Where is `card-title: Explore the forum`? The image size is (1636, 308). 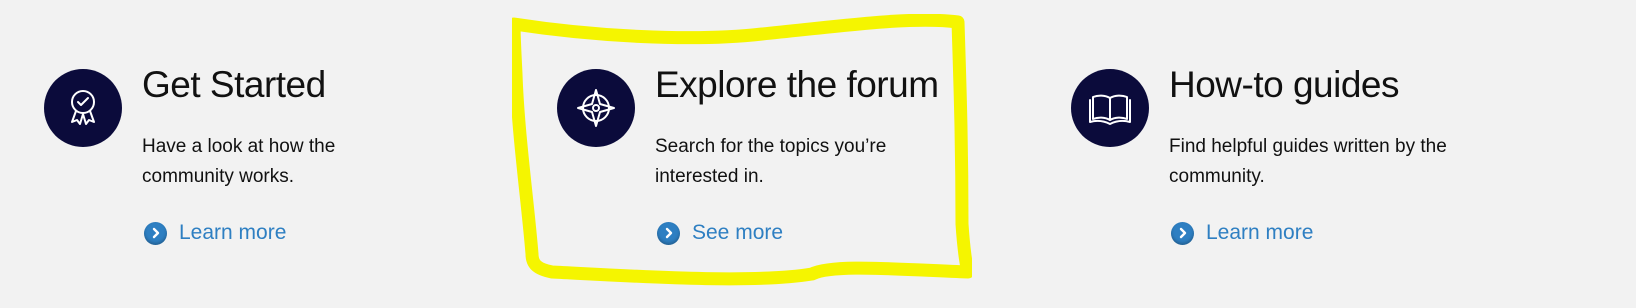 card-title: Explore the forum is located at coordinates (797, 84).